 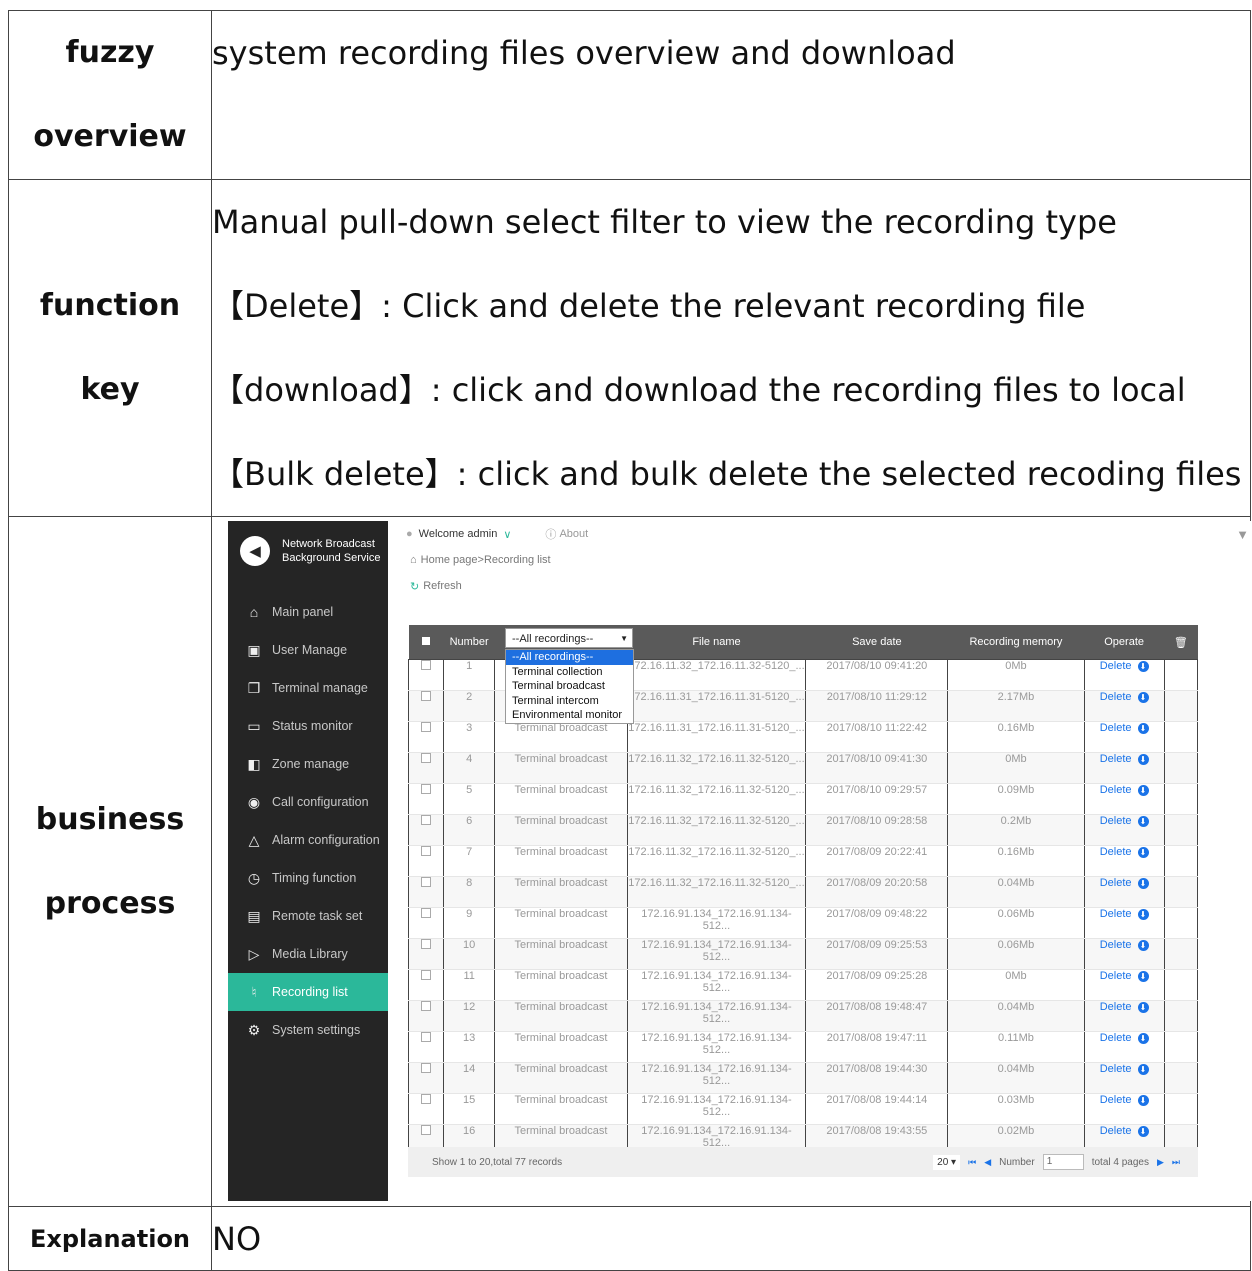 I want to click on sidebar-item: ❐ Terminal manage, so click(x=308, y=688).